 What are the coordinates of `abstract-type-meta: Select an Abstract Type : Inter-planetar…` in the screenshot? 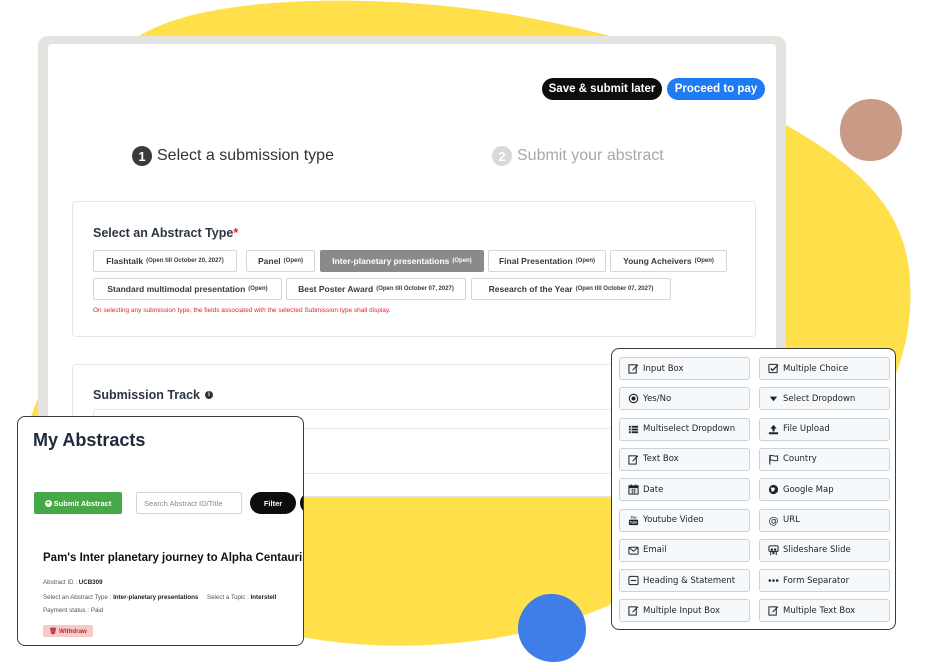 It's located at (160, 597).